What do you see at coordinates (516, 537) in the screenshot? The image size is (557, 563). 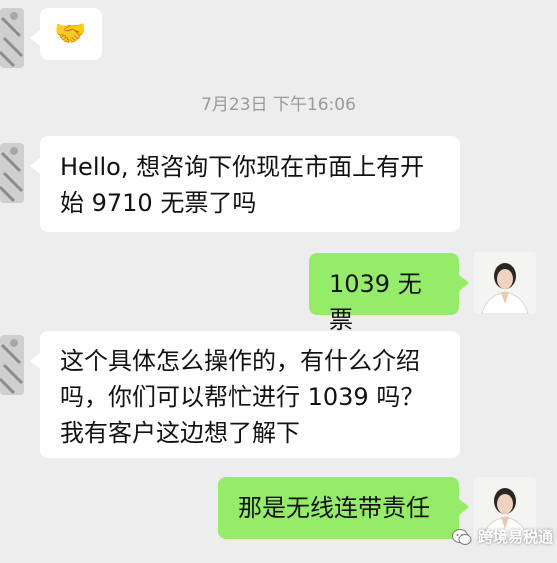 I see `watermark-text: 跨境易税通` at bounding box center [516, 537].